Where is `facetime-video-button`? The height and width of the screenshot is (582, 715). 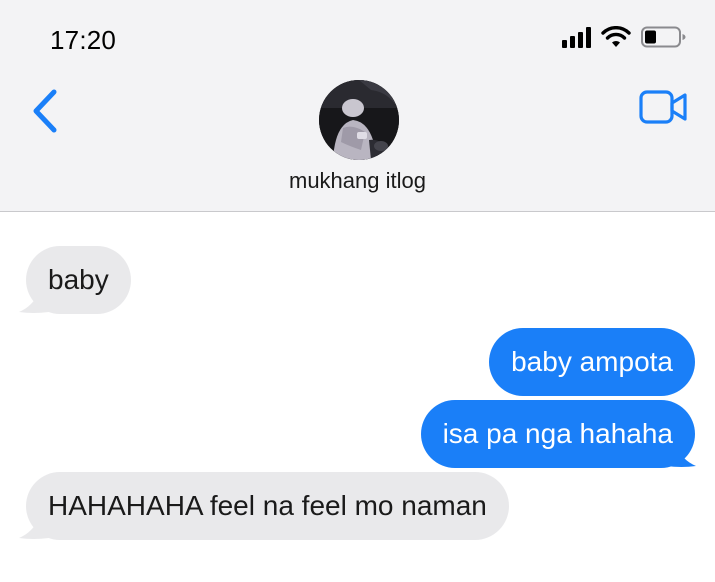
facetime-video-button is located at coordinates (664, 107).